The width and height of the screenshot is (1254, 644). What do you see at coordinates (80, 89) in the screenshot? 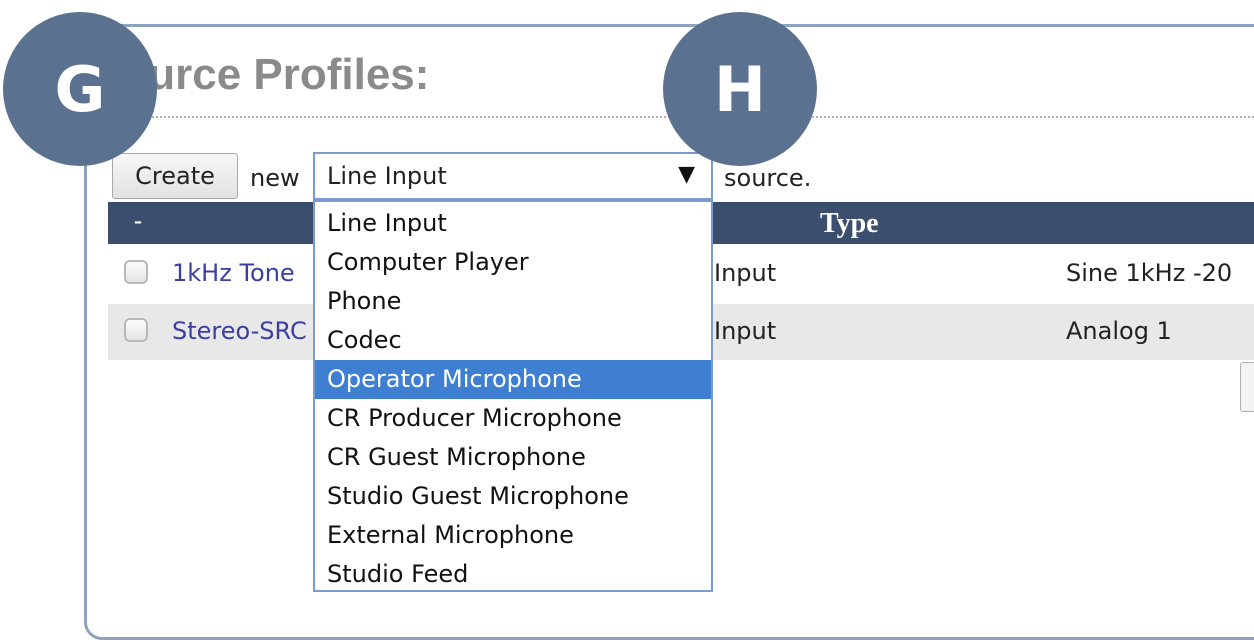
I see `callout-g-badge: G` at bounding box center [80, 89].